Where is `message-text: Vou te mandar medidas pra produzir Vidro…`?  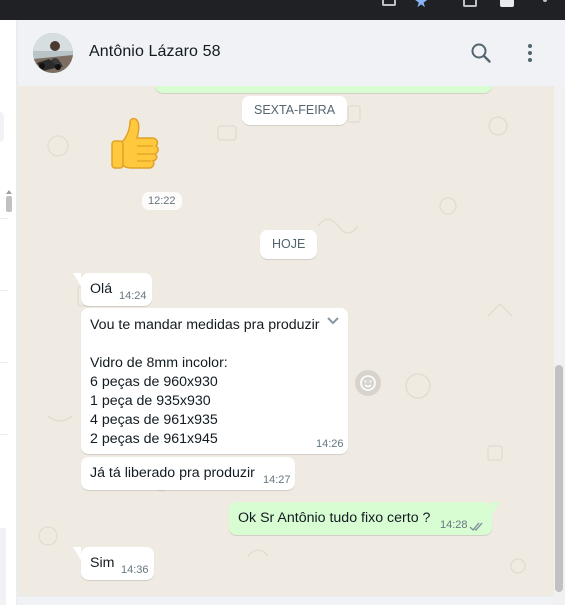 message-text: Vou te mandar medidas pra produzir Vidro… is located at coordinates (205, 382).